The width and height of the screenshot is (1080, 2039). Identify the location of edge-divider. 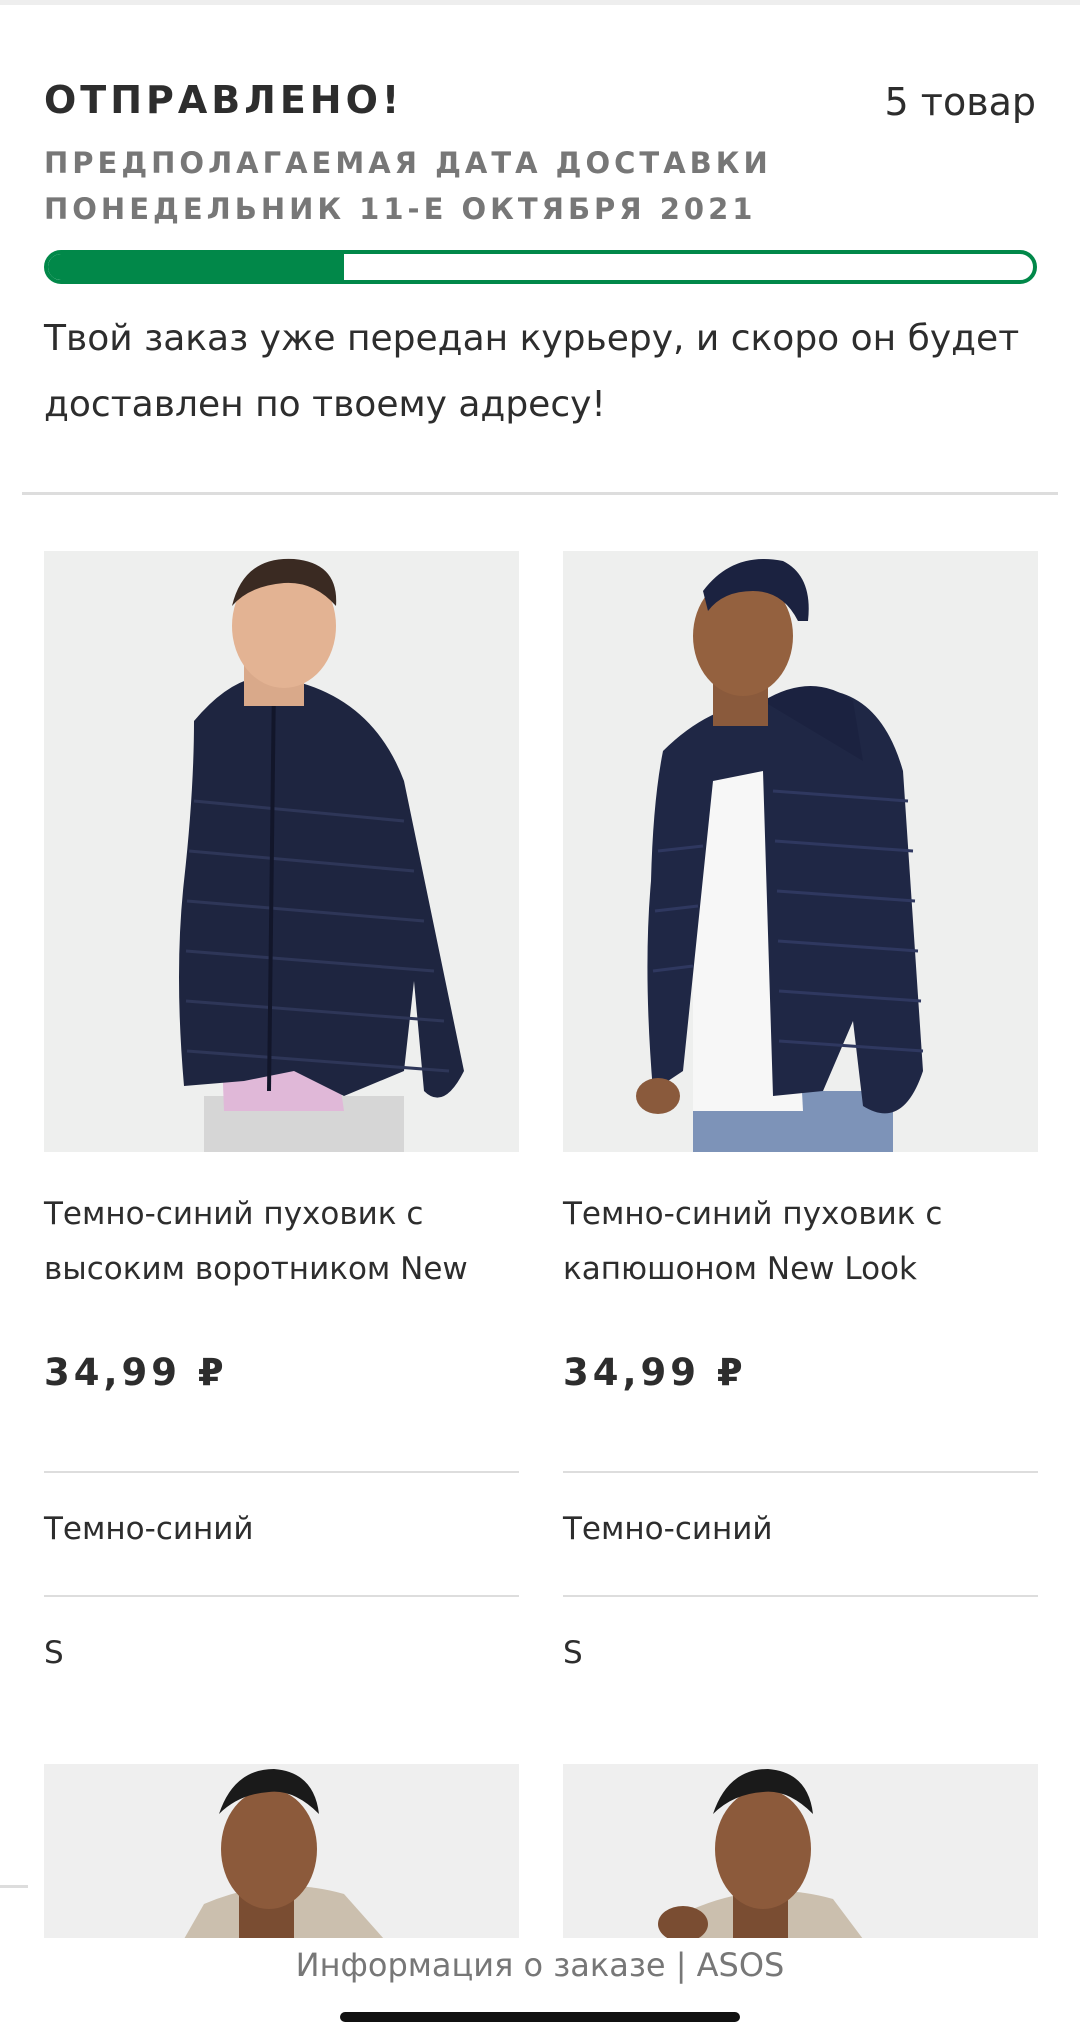
(14, 1886).